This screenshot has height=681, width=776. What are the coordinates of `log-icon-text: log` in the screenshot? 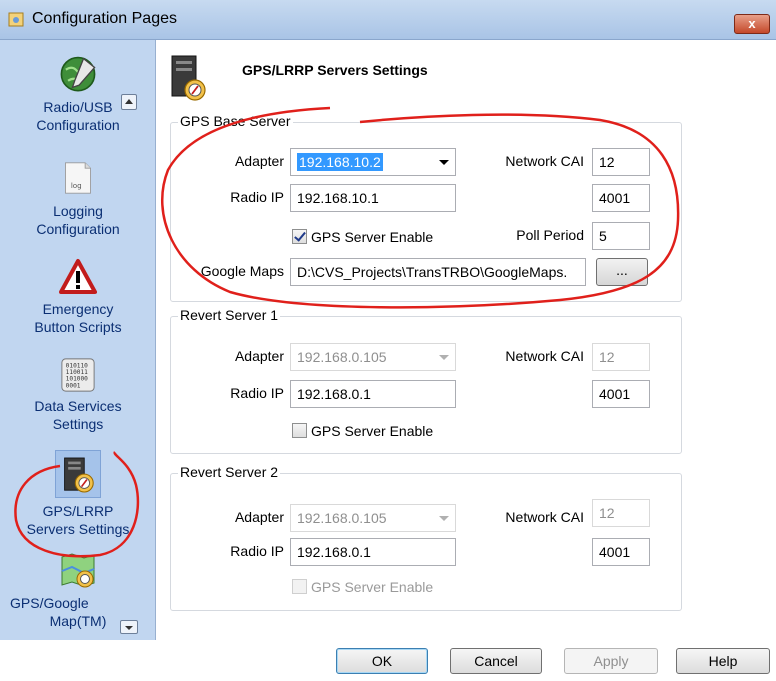 It's located at (76, 185).